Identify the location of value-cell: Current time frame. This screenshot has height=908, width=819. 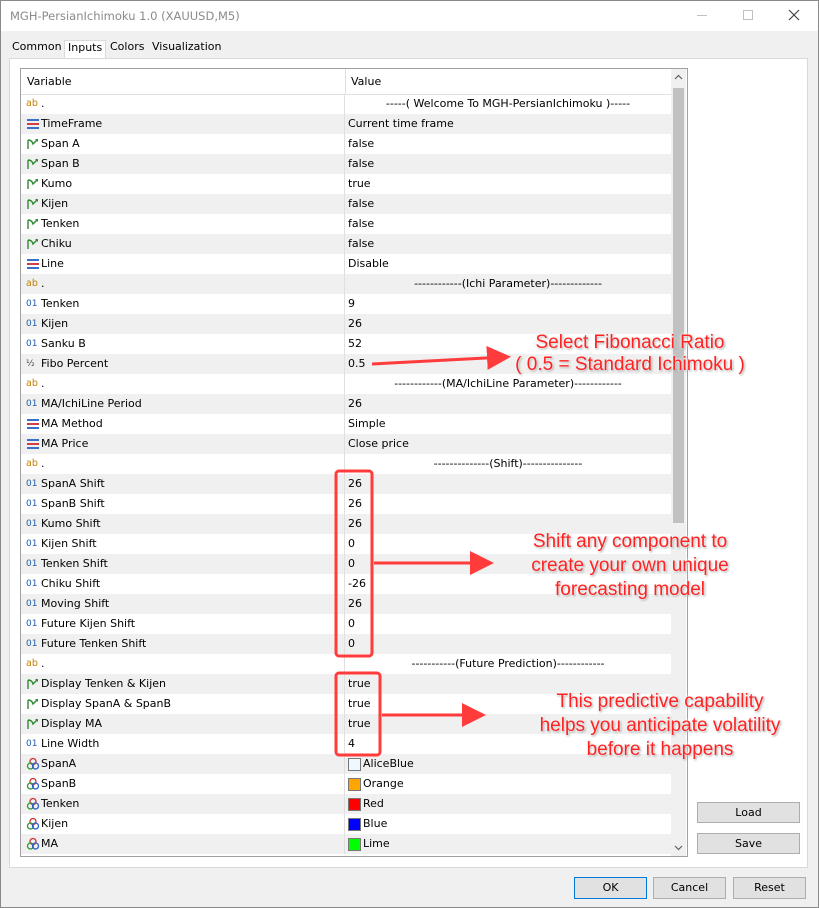
(508, 124).